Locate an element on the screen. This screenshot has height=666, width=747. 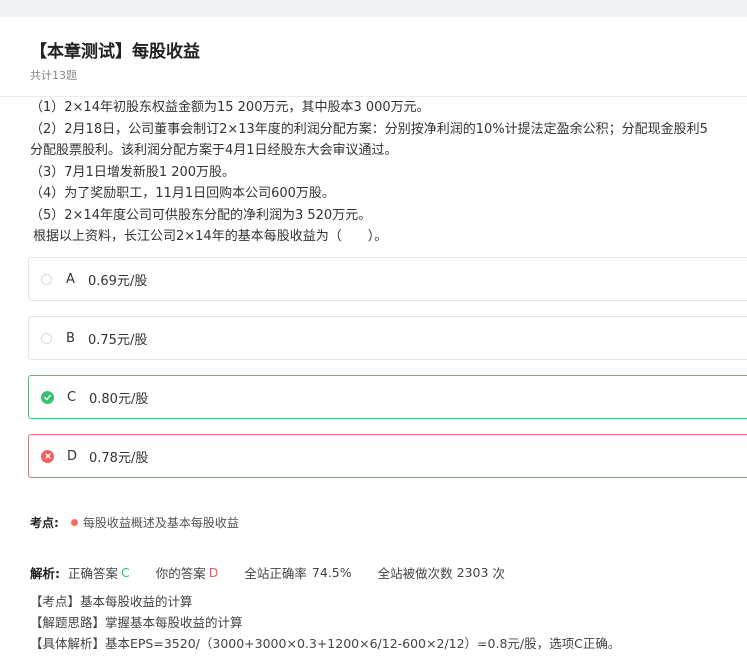
top-bar is located at coordinates (373, 8).